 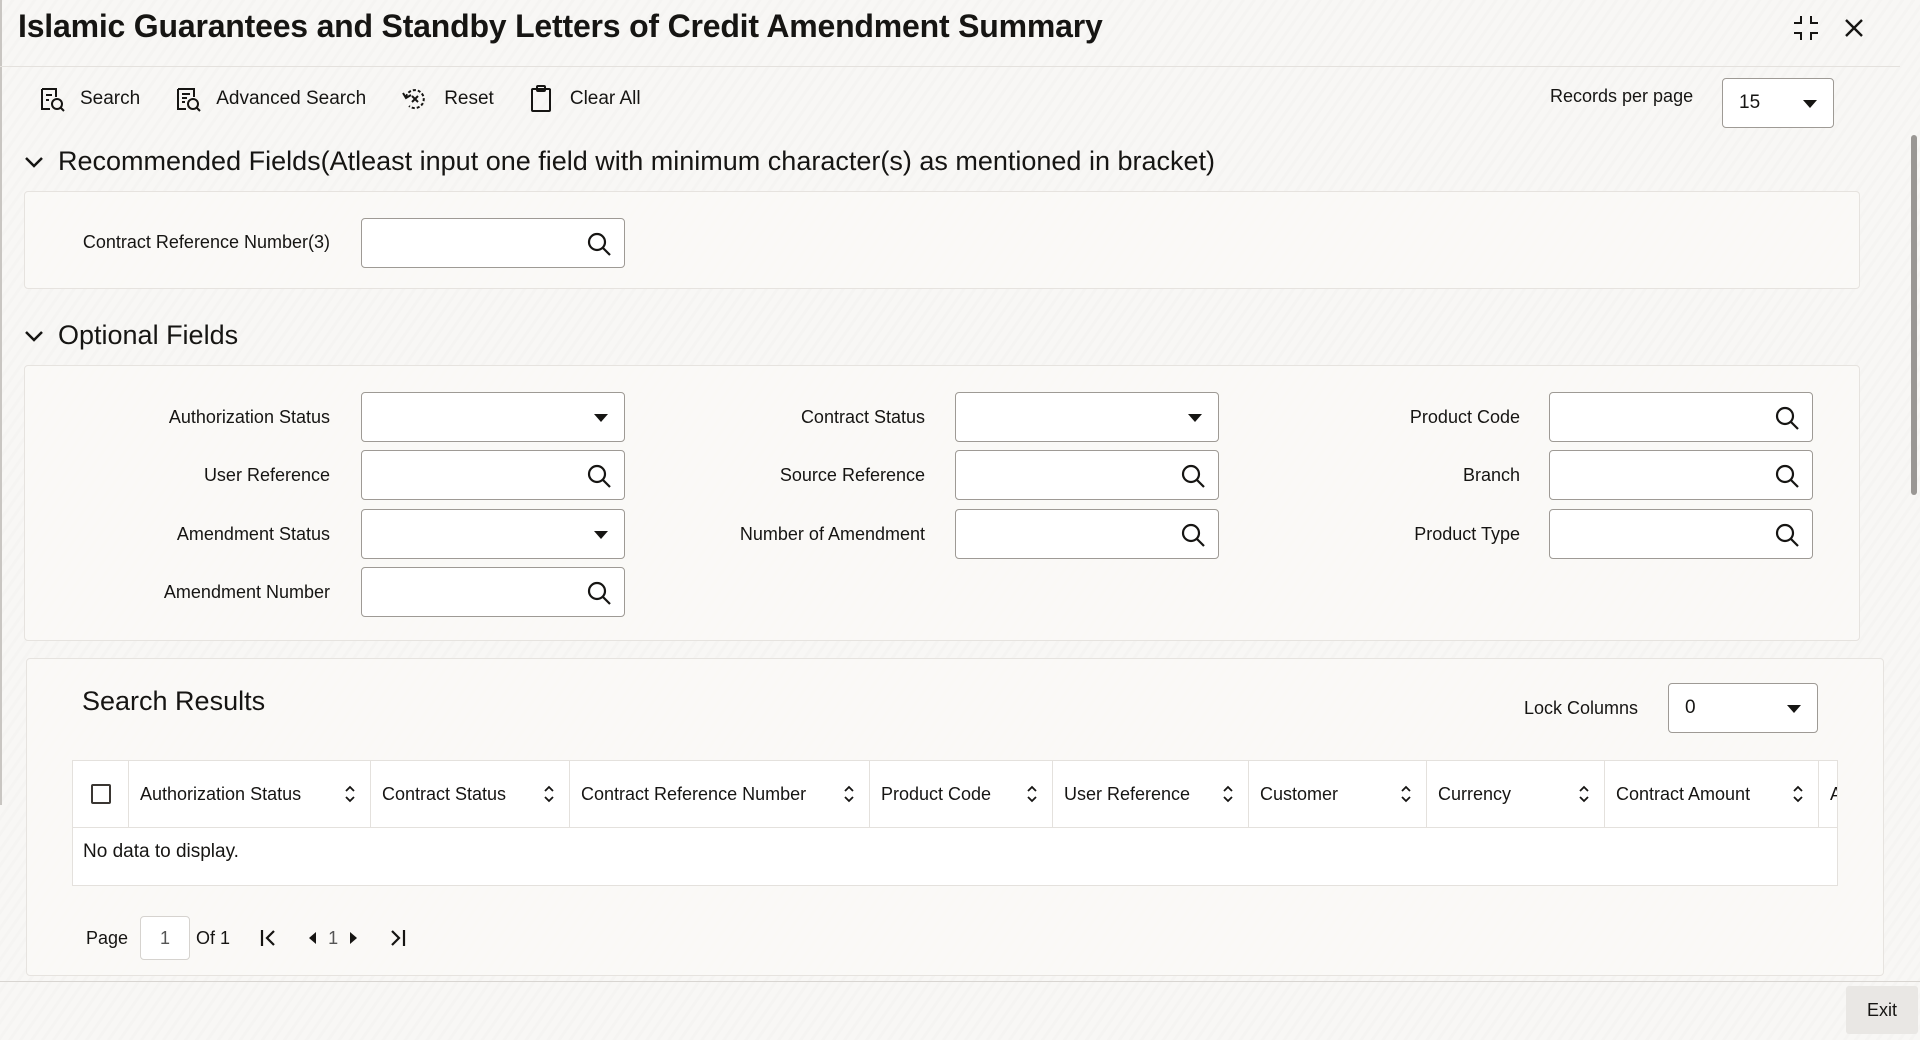 What do you see at coordinates (1087, 417) in the screenshot?
I see `contract-status-select` at bounding box center [1087, 417].